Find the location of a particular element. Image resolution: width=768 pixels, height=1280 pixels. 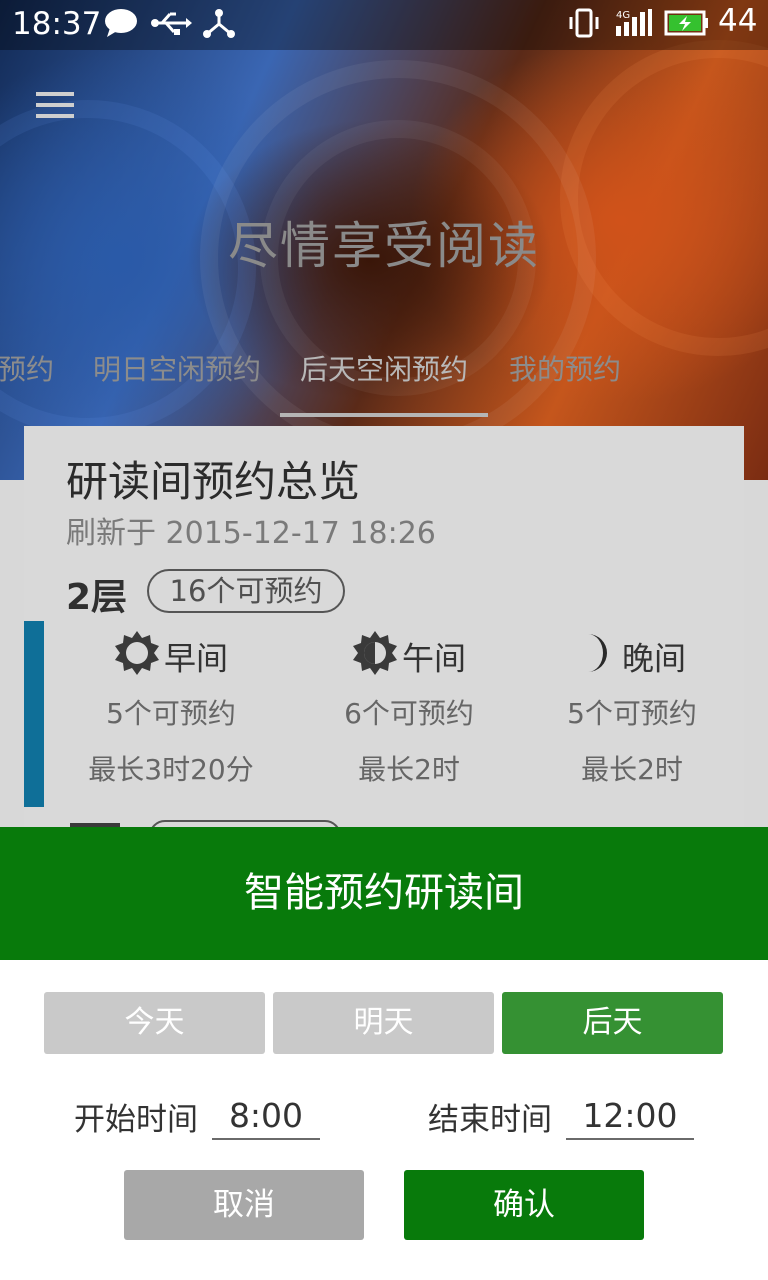

day-after-tomorrow-button: 后天 is located at coordinates (612, 1023).